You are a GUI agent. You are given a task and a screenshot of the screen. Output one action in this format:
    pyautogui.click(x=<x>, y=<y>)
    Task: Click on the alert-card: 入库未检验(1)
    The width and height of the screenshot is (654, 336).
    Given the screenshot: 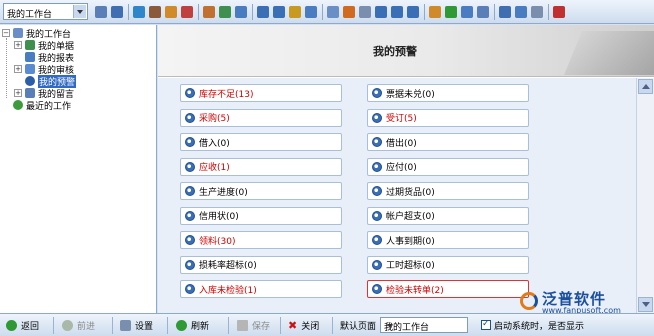 What is the action you would take?
    pyautogui.click(x=261, y=289)
    